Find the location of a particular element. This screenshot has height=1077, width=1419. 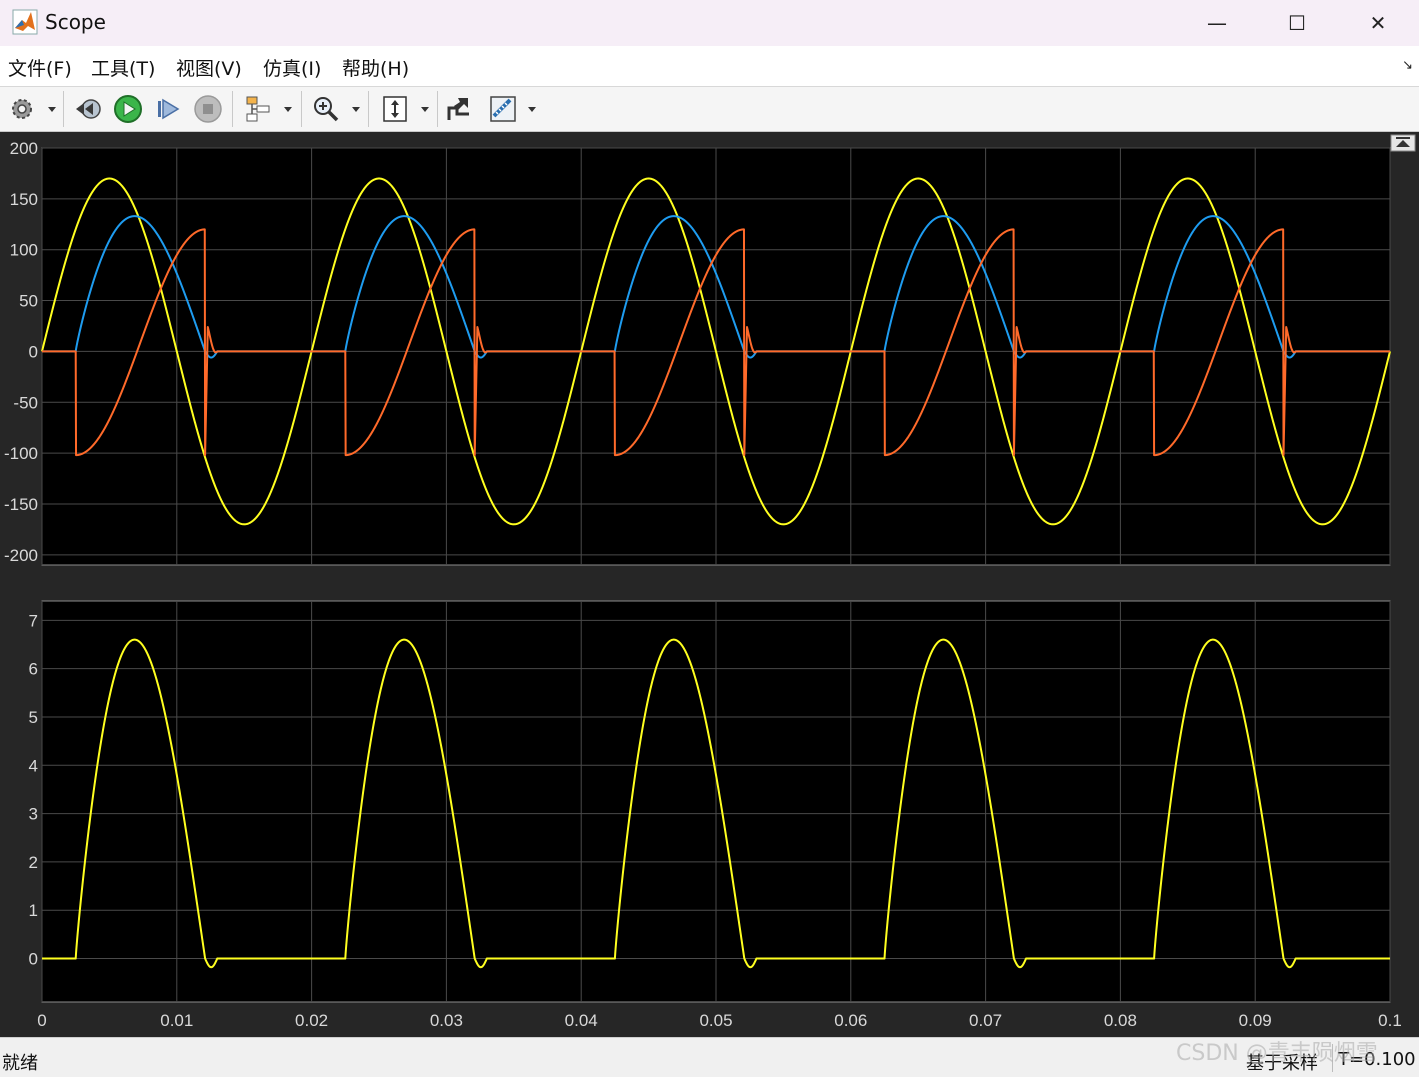

minimize-icon: — is located at coordinates (1217, 23).